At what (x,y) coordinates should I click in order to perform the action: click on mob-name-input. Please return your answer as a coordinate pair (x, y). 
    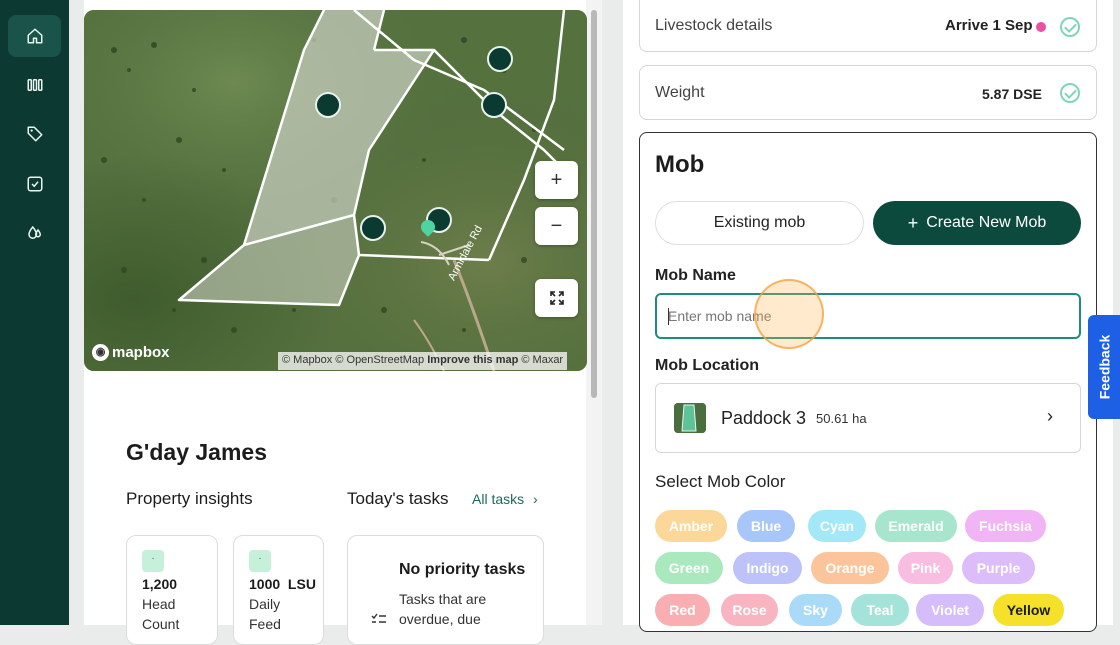
    Looking at the image, I should click on (868, 316).